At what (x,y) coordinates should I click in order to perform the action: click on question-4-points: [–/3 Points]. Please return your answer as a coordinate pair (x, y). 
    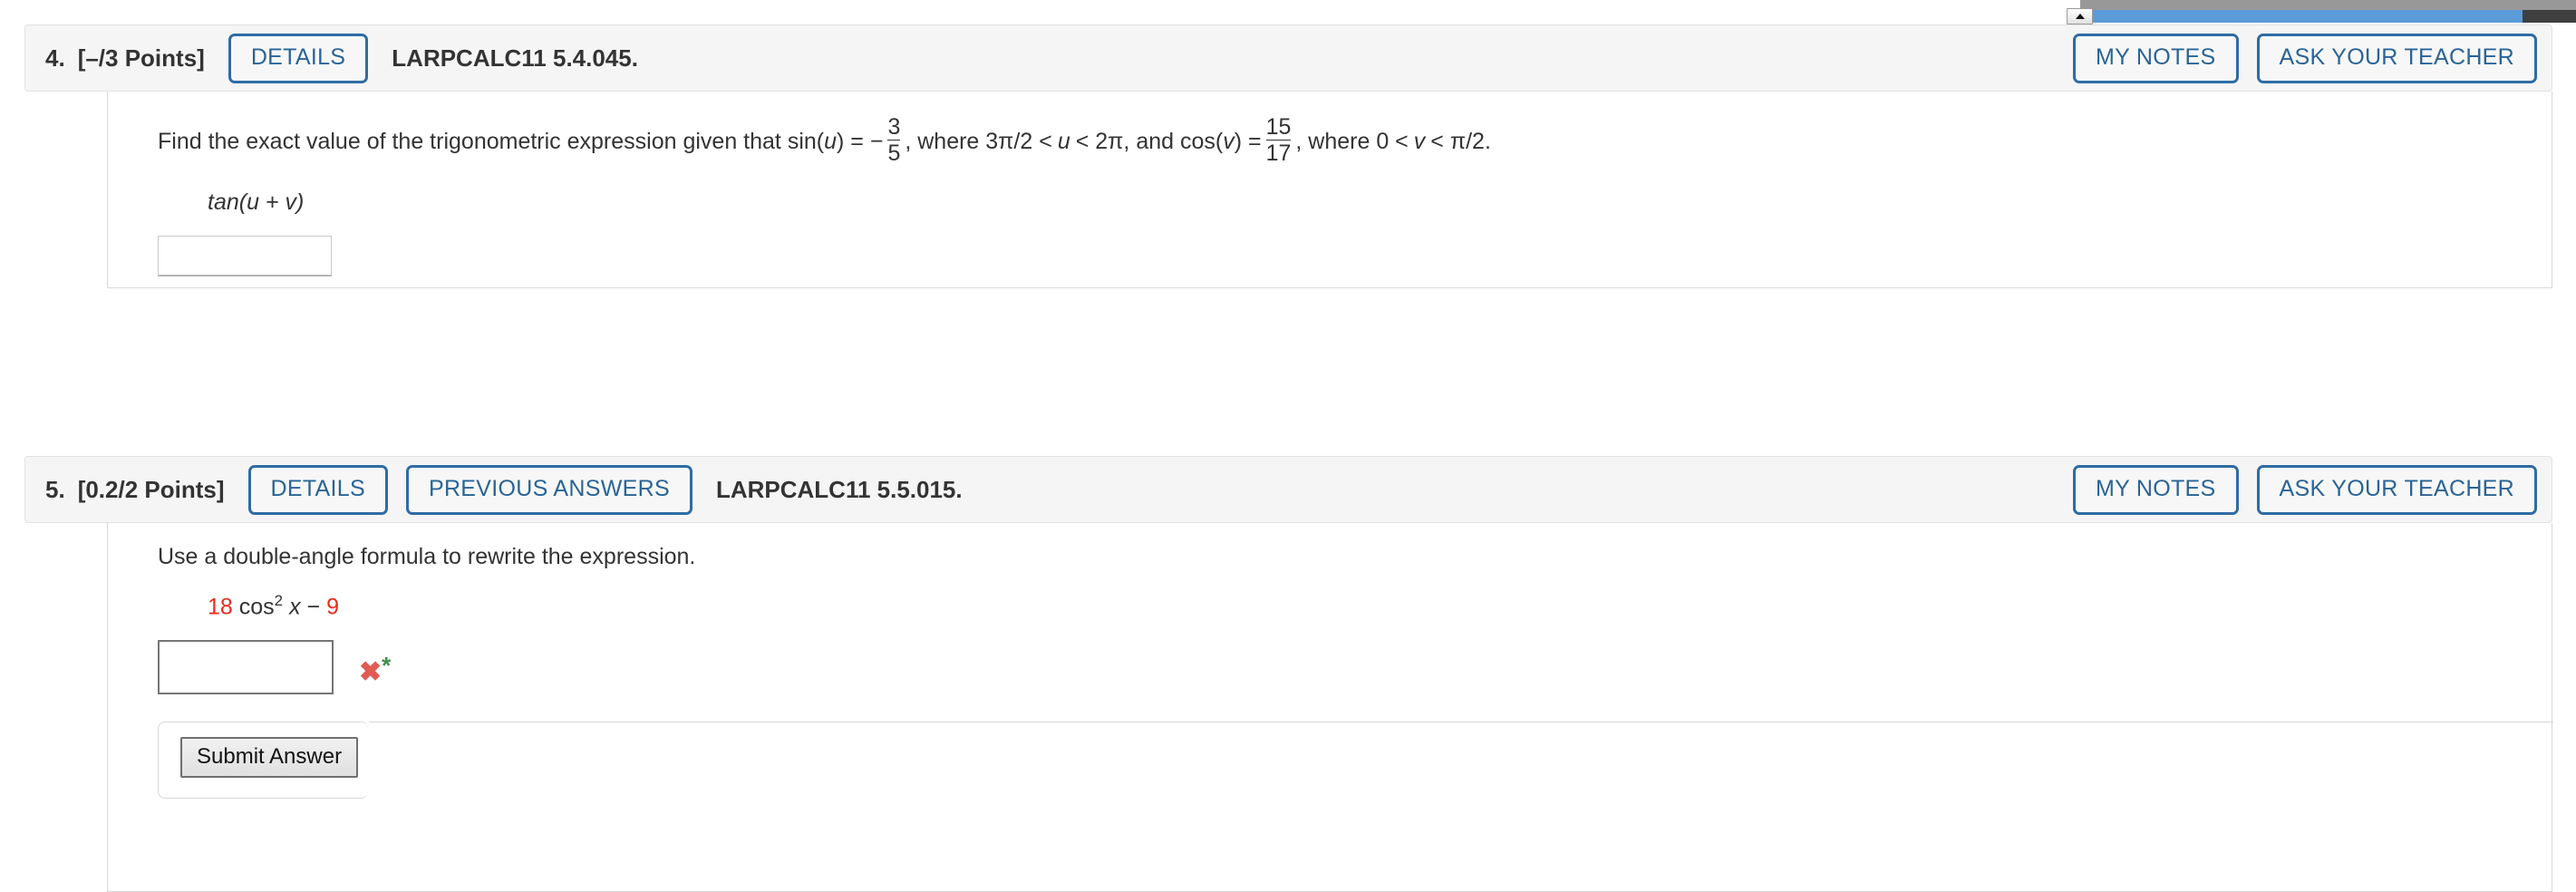
    Looking at the image, I should click on (141, 58).